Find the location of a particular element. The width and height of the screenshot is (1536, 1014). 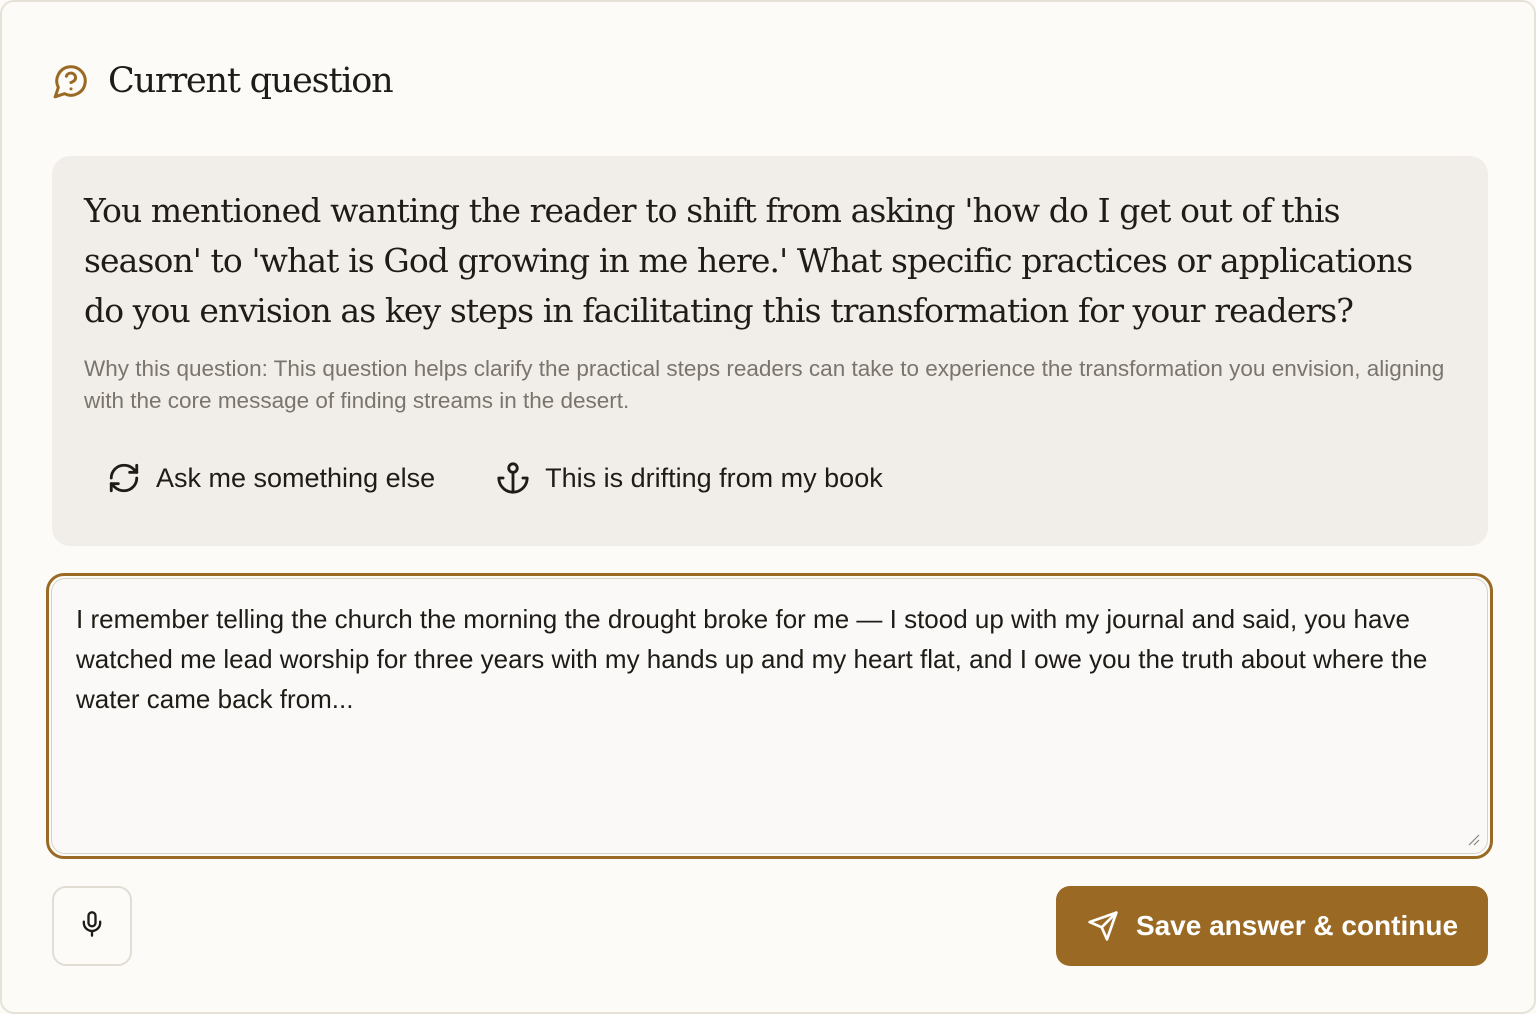

ask-something-else-label: Ask me something else is located at coordinates (296, 477).